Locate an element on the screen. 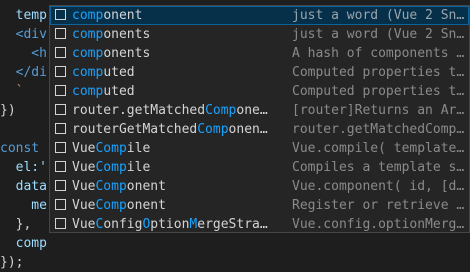 Image resolution: width=470 pixels, height=272 pixels. code-token: data is located at coordinates (23, 186).